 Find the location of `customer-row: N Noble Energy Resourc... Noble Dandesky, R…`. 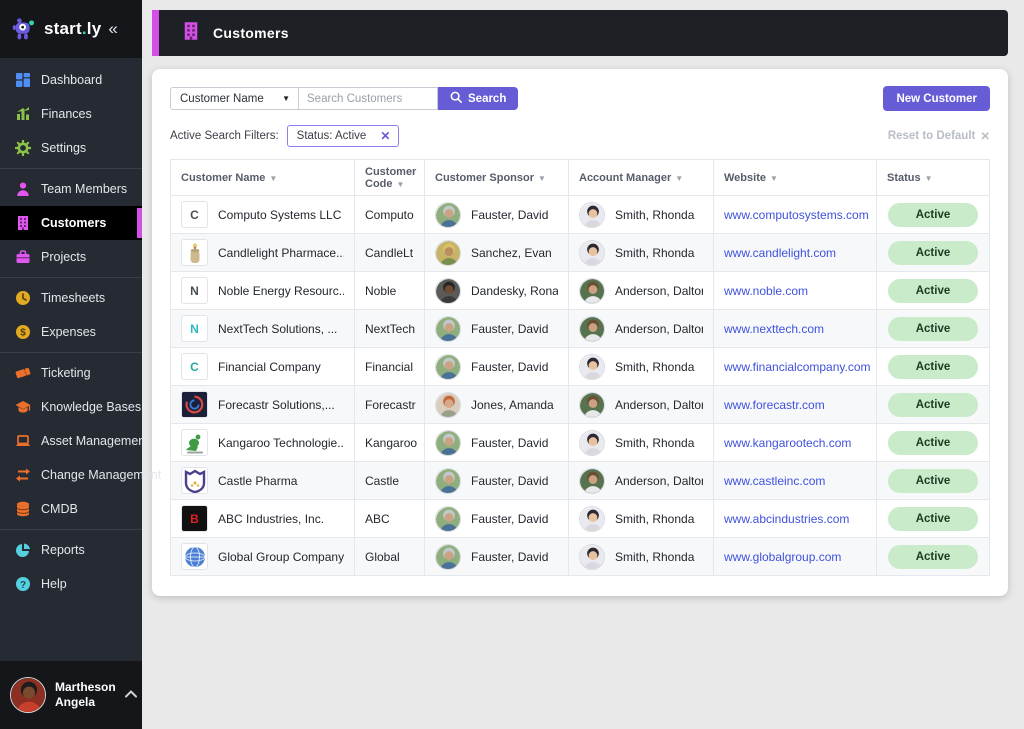

customer-row: N Noble Energy Resourc... Noble Dandesky, R… is located at coordinates (580, 290).